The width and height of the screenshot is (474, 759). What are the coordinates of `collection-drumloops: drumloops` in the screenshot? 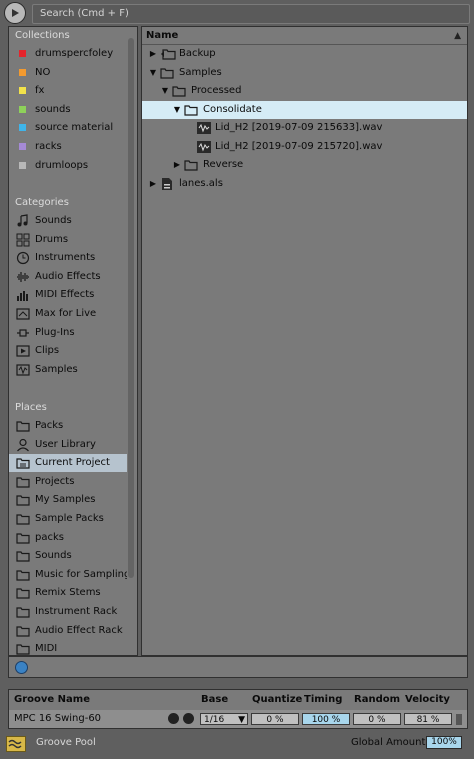 It's located at (68, 166).